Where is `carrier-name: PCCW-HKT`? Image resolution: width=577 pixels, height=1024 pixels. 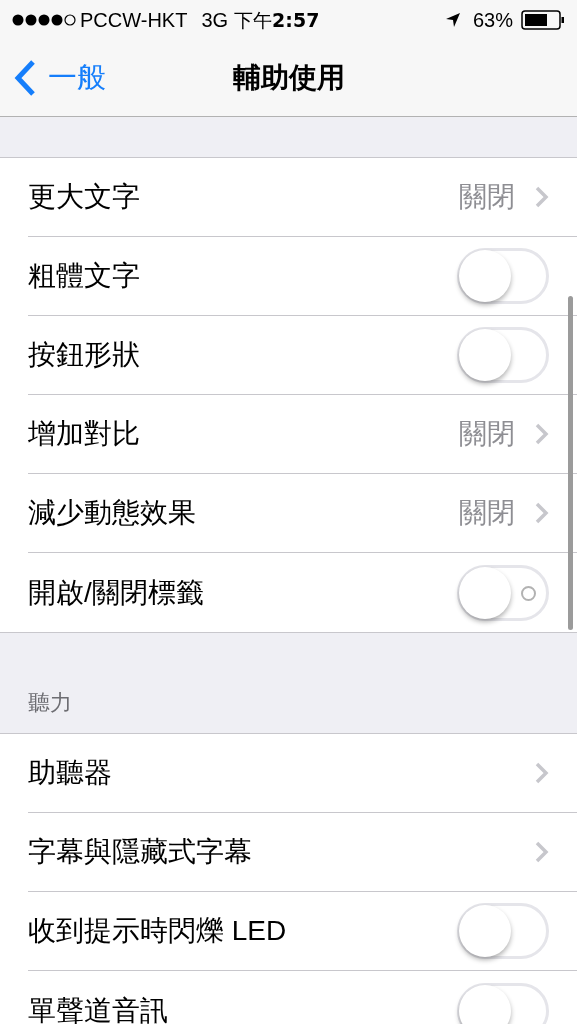
carrier-name: PCCW-HKT is located at coordinates (134, 20).